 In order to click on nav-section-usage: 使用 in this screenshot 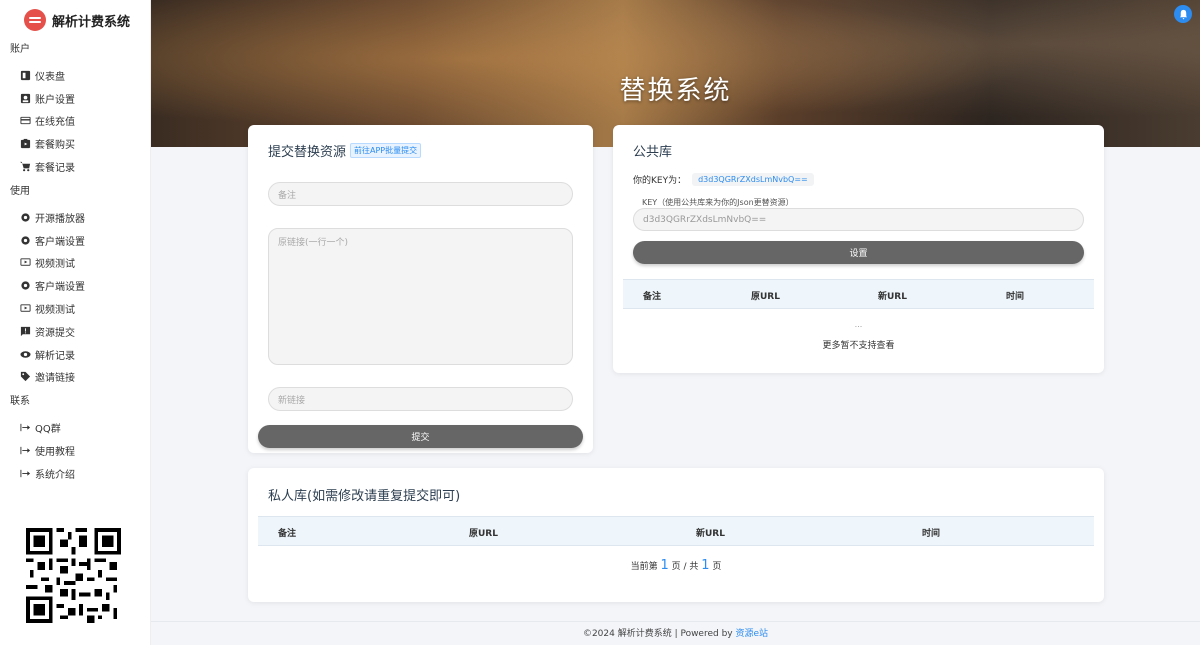, I will do `click(20, 191)`.